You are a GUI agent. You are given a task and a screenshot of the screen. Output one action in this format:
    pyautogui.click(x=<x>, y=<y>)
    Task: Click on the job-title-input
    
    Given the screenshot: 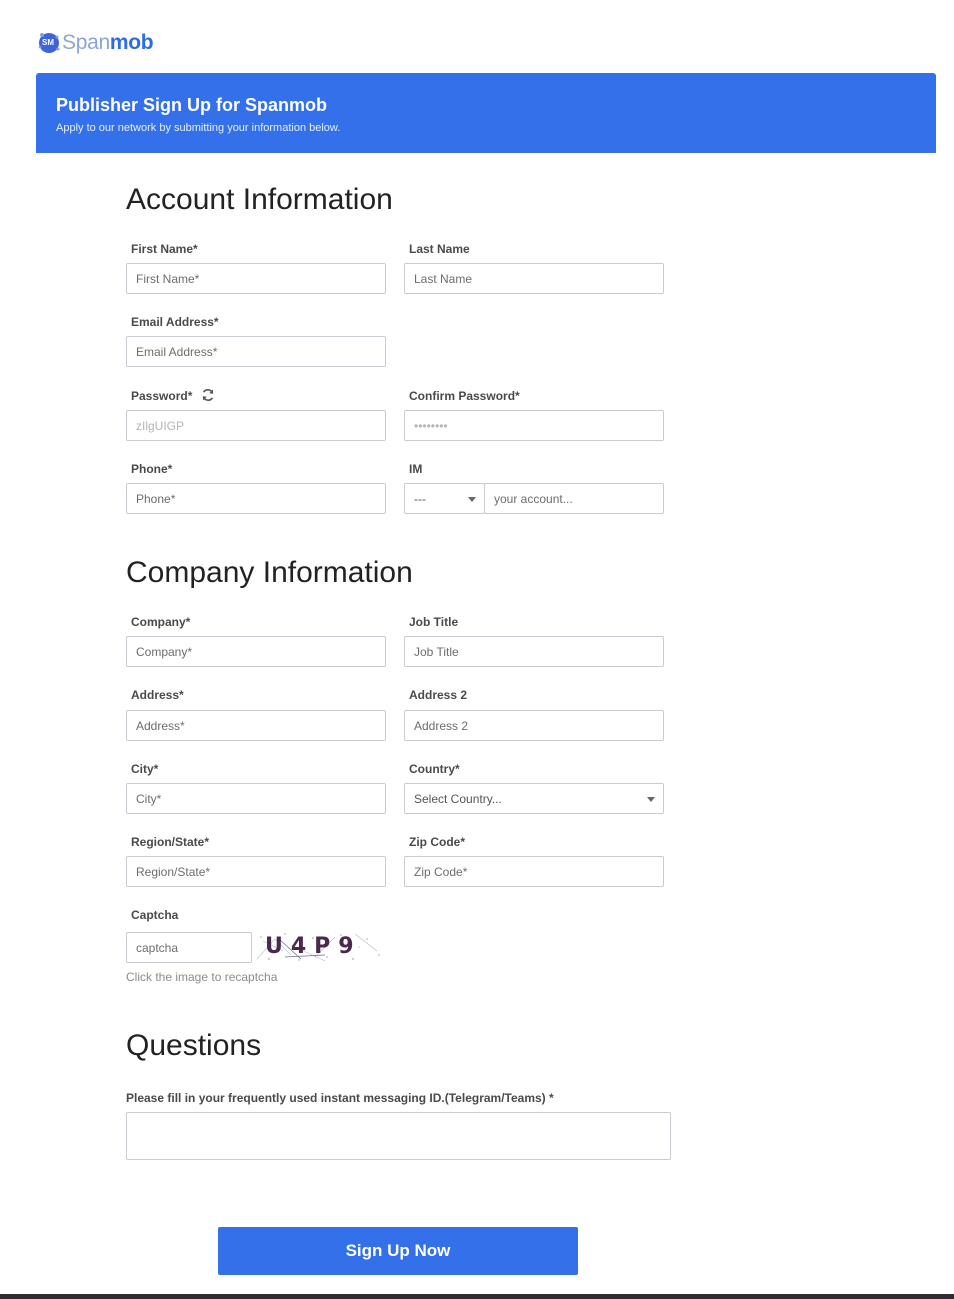 What is the action you would take?
    pyautogui.click(x=534, y=651)
    